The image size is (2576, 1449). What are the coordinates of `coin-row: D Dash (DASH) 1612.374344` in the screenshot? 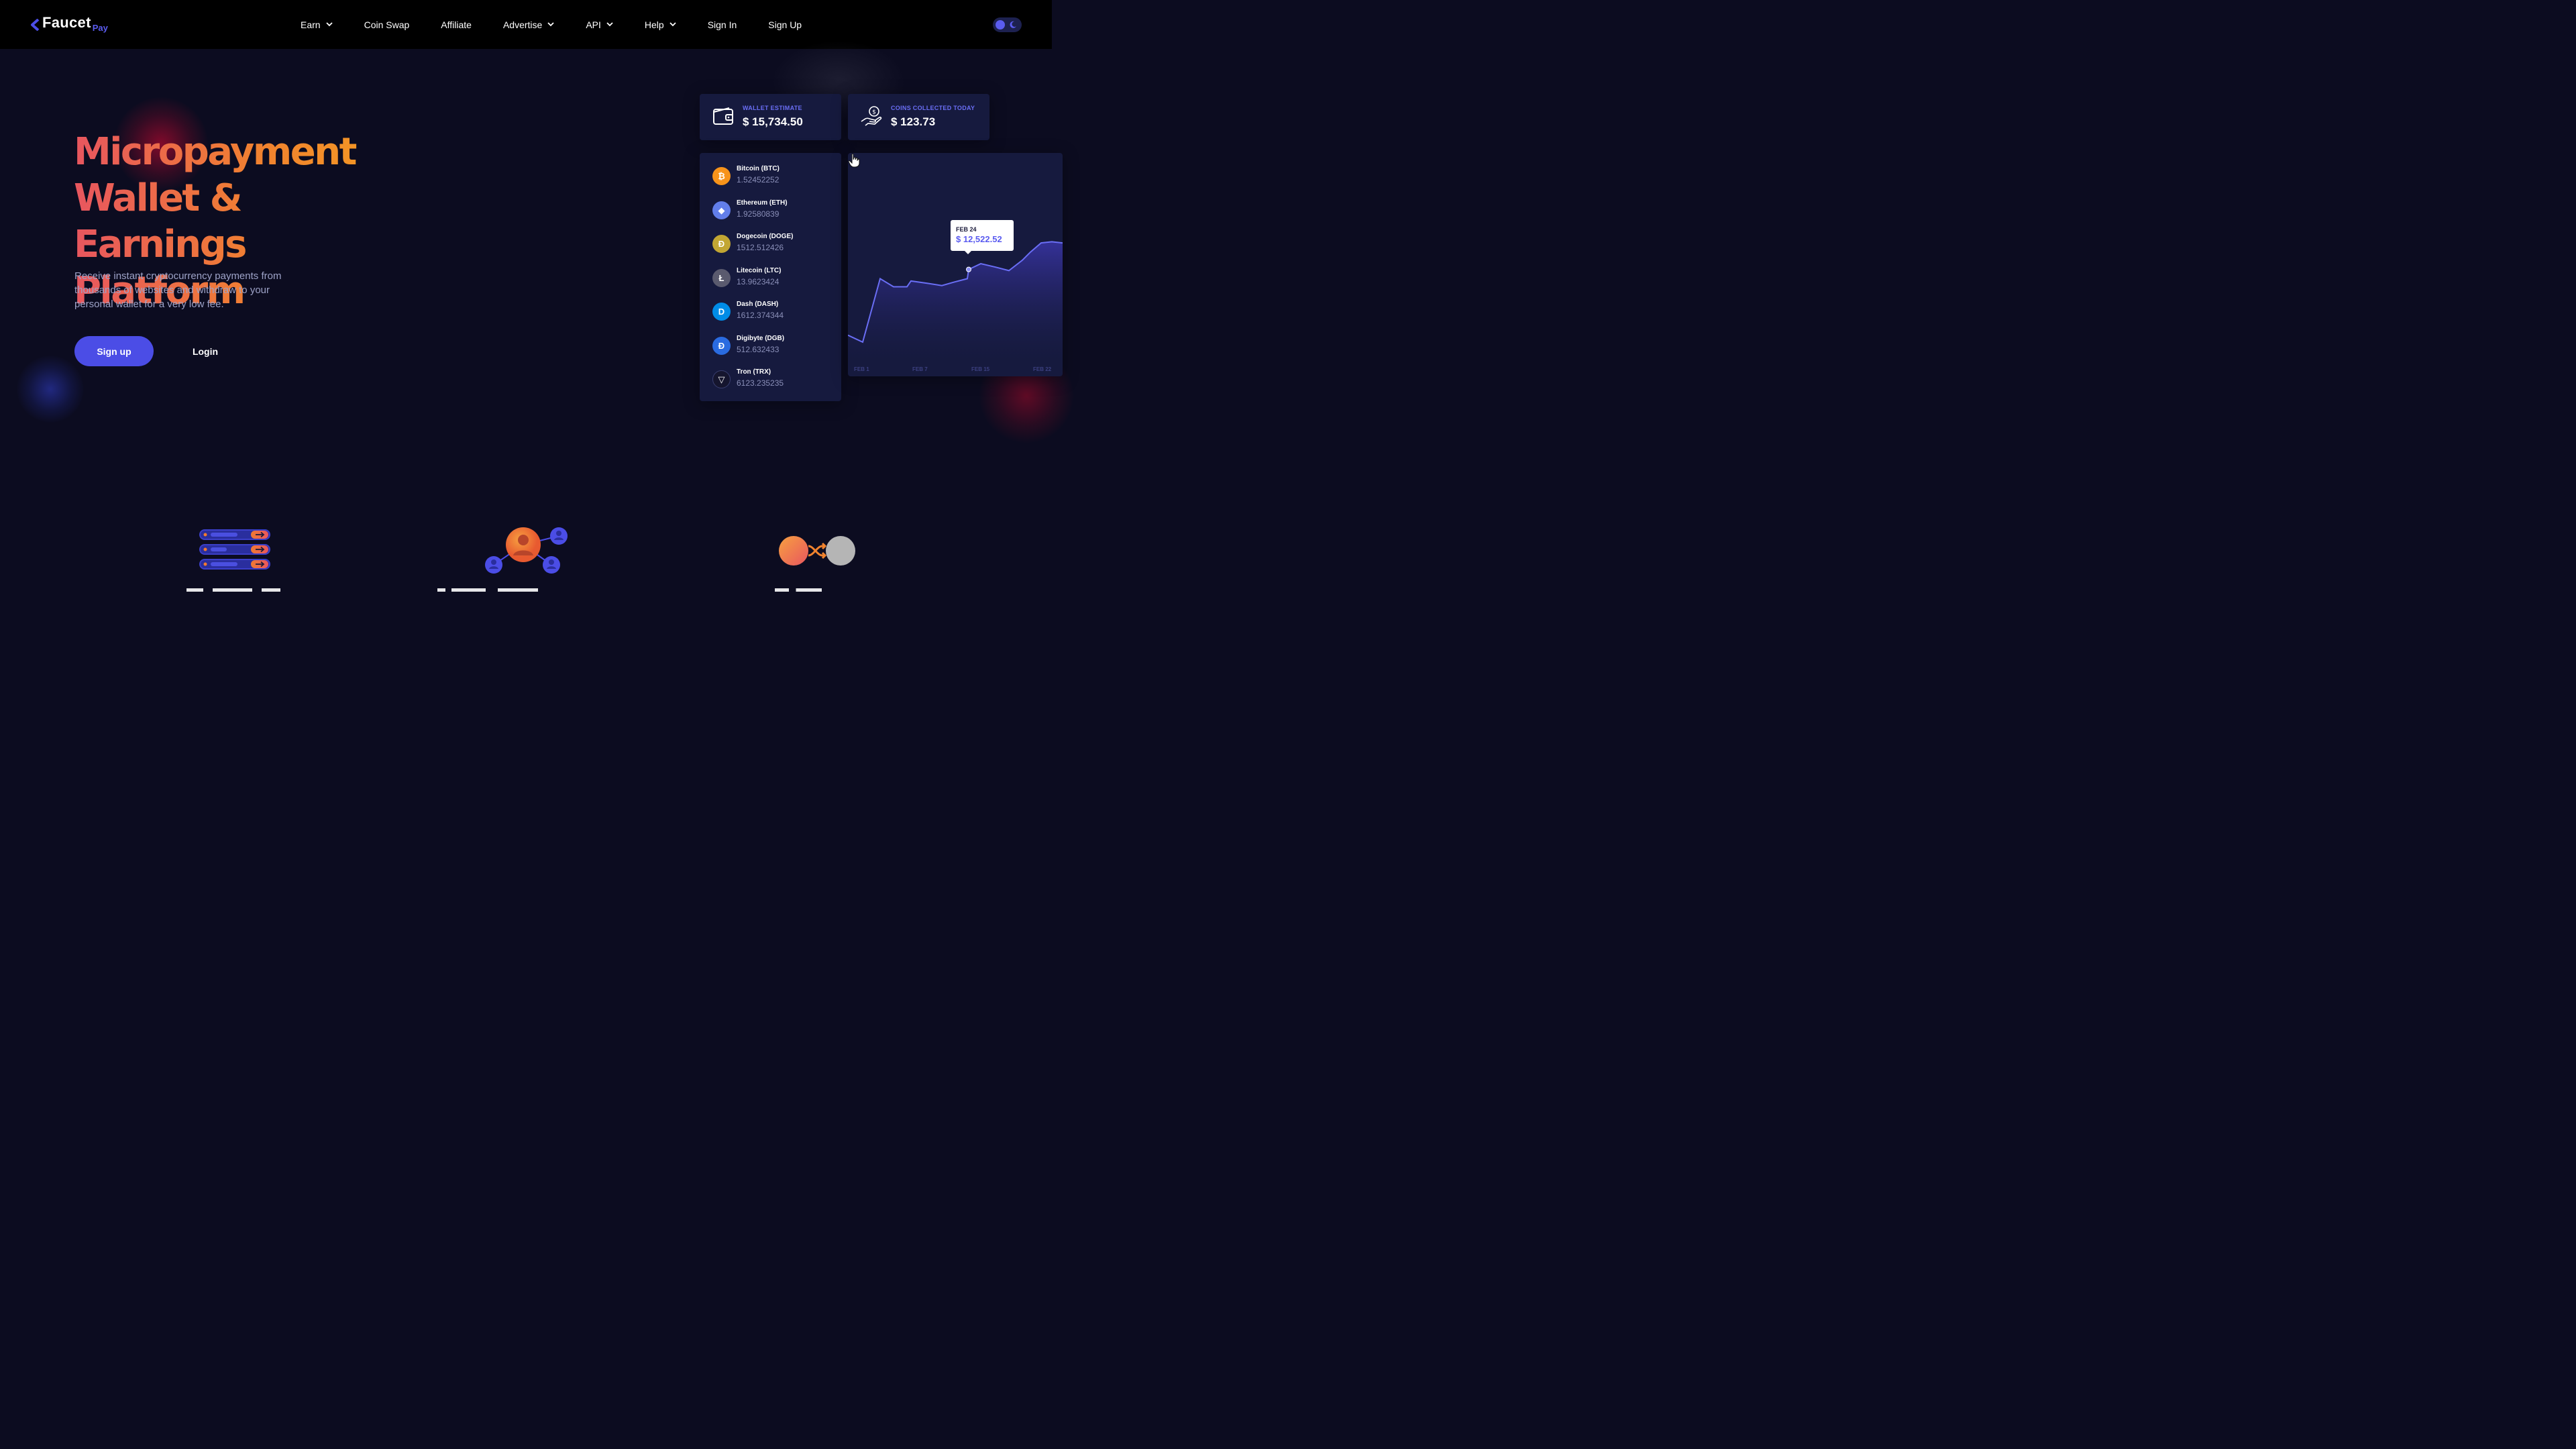 It's located at (772, 312).